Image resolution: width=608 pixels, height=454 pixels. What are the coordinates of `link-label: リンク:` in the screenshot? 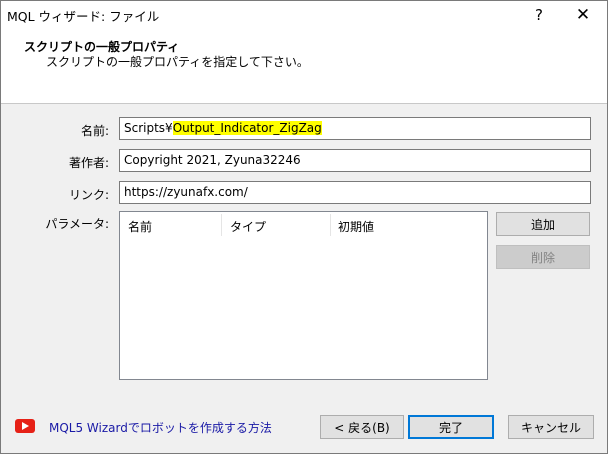 It's located at (88, 195).